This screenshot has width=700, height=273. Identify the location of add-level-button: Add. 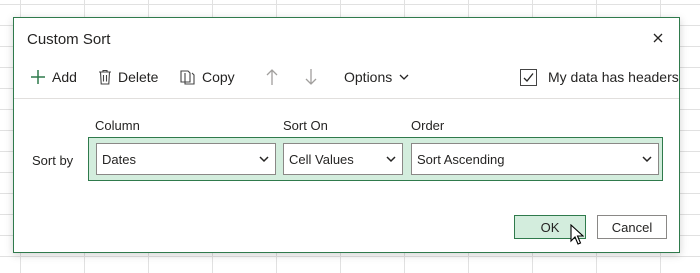
(53, 77).